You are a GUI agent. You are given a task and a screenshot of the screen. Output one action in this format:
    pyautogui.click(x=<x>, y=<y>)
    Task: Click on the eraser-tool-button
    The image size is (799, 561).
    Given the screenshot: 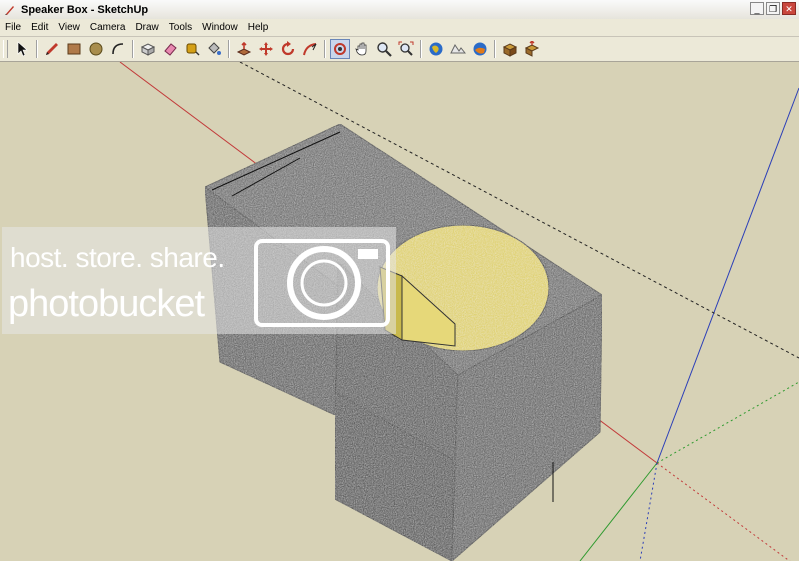 What is the action you would take?
    pyautogui.click(x=170, y=49)
    